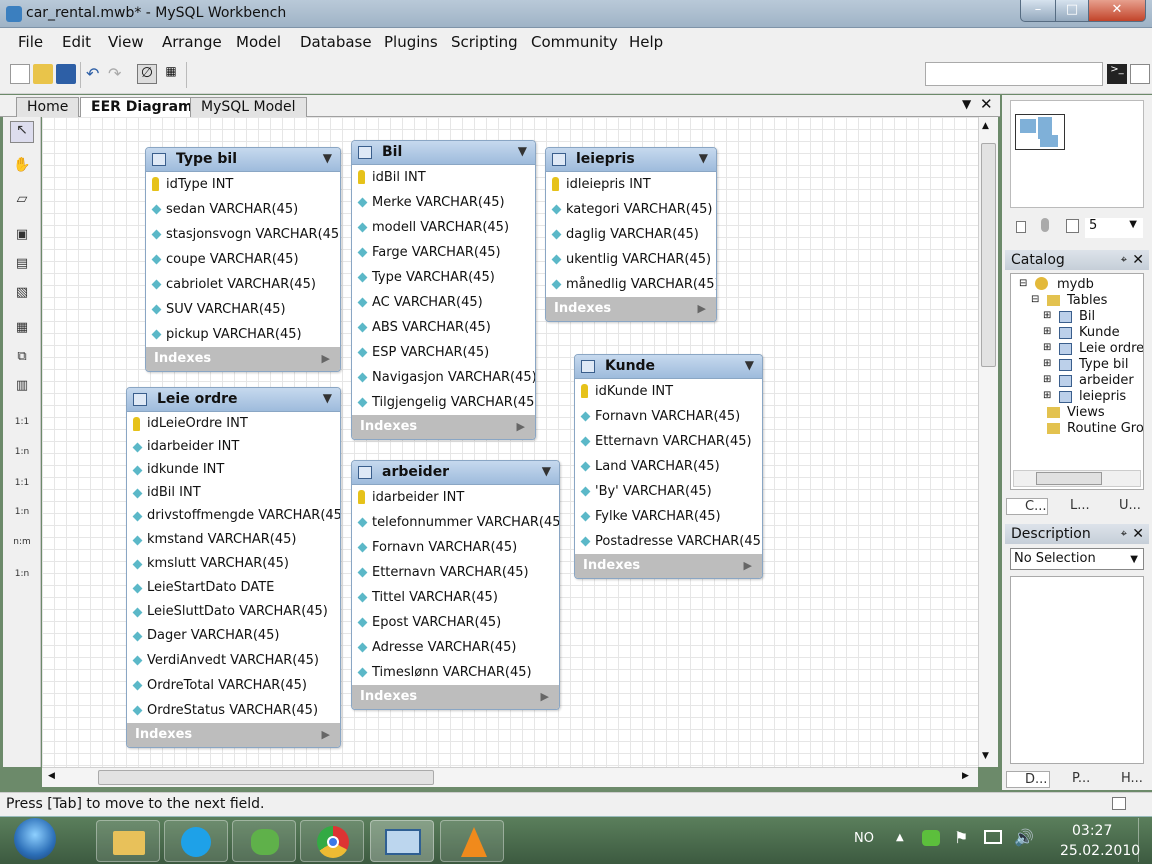 This screenshot has width=1152, height=864. I want to click on column-row: OrdreStatus VARCHAR(45), so click(233, 710).